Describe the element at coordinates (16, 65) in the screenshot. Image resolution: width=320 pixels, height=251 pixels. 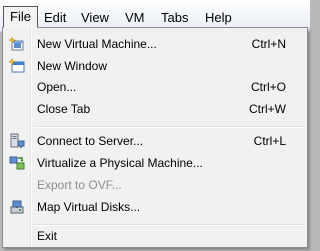
I see `new-window-icon` at that location.